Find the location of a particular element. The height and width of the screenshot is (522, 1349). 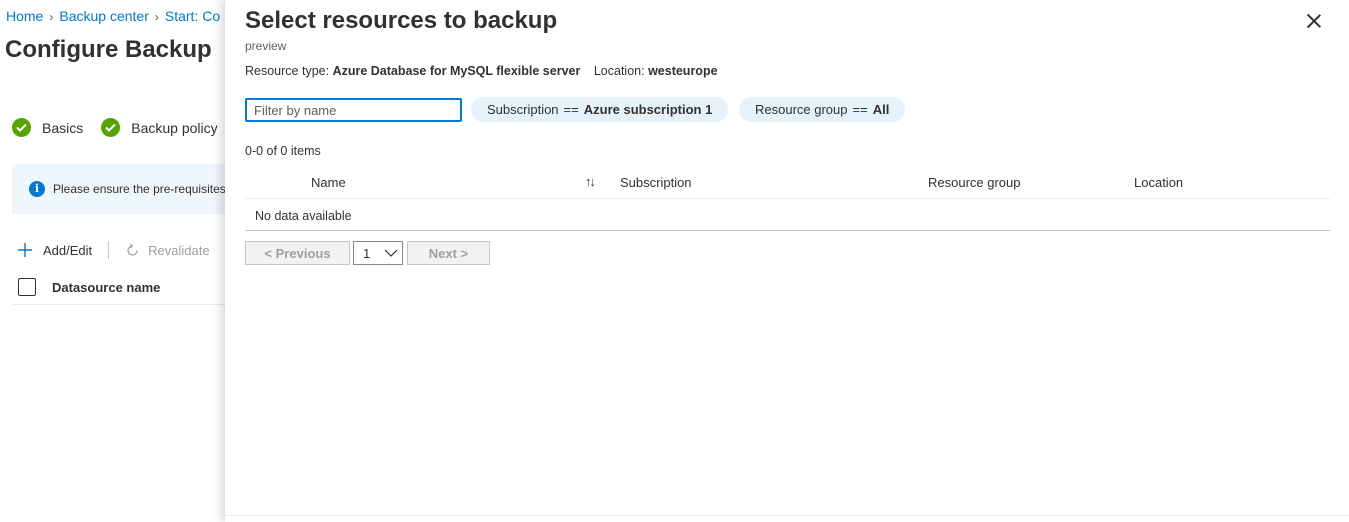

column-resource-group: Resource group is located at coordinates (974, 182).